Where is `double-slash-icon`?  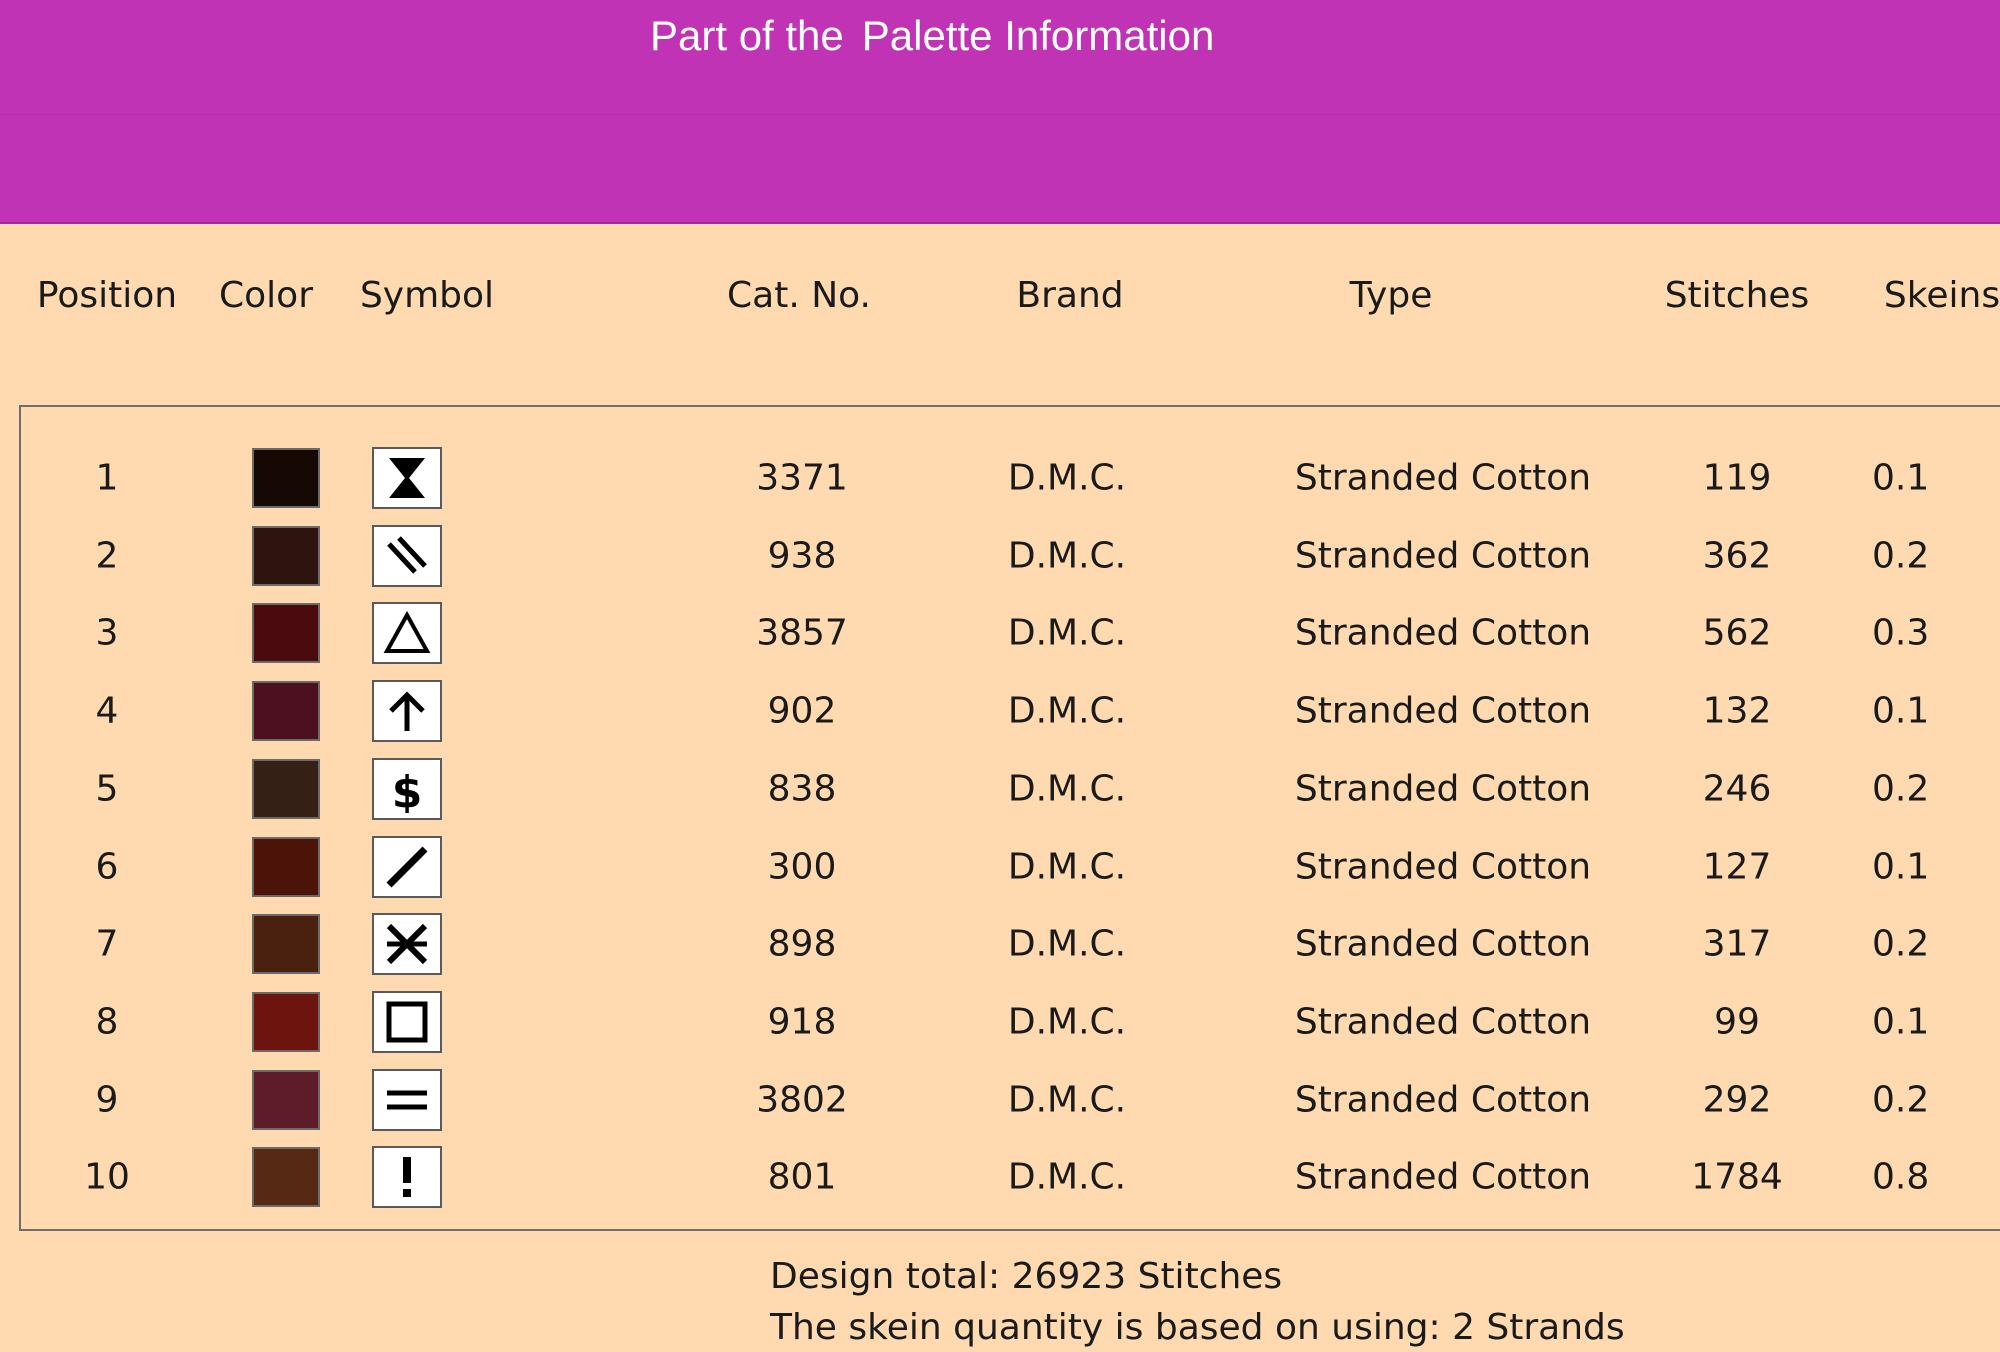 double-slash-icon is located at coordinates (407, 554).